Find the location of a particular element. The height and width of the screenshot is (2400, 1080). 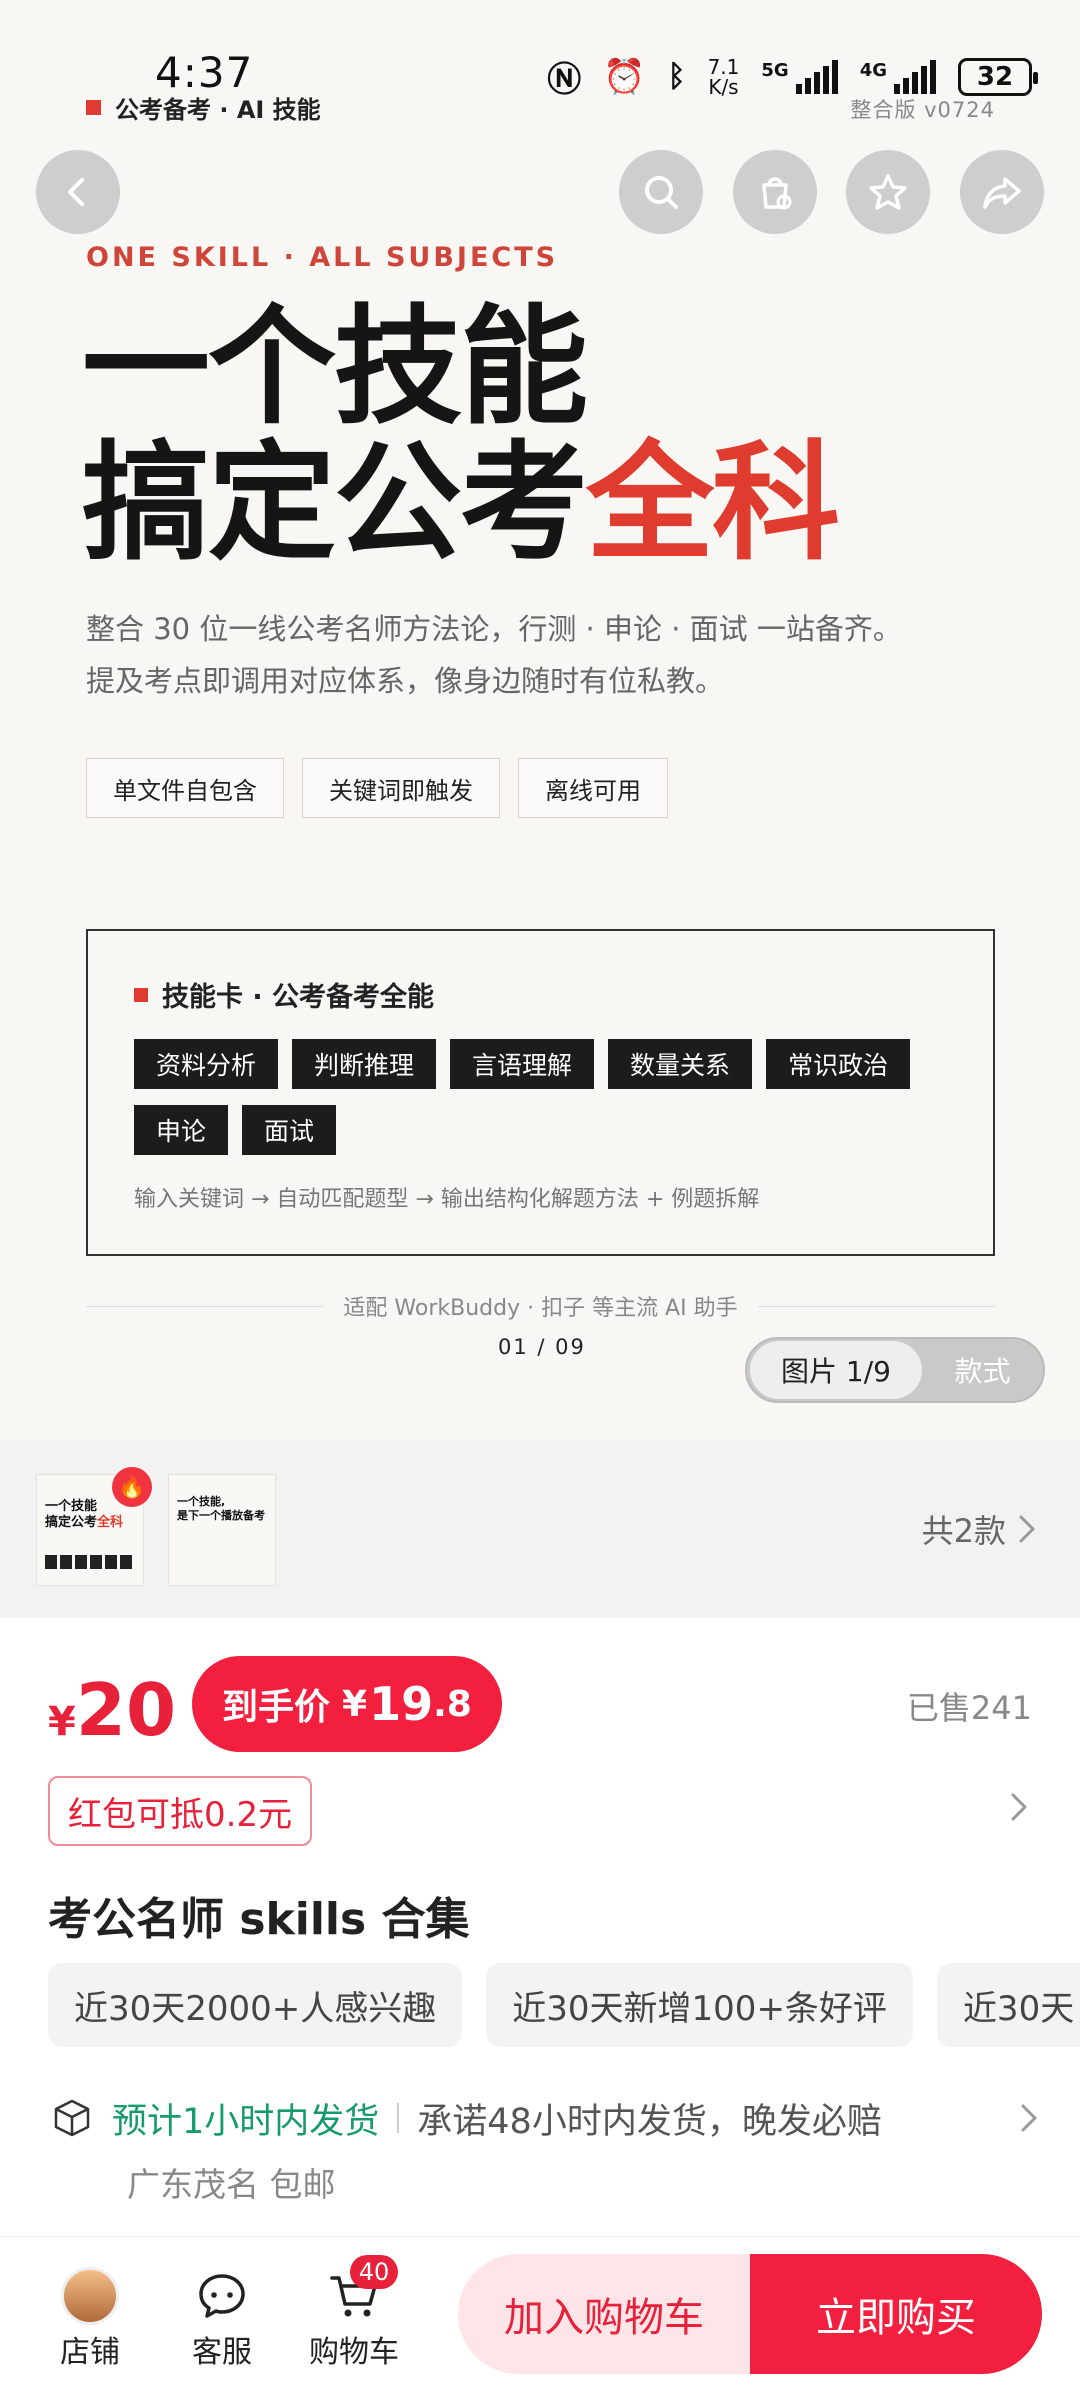

cart-button: 40 购物车 is located at coordinates (354, 2313).